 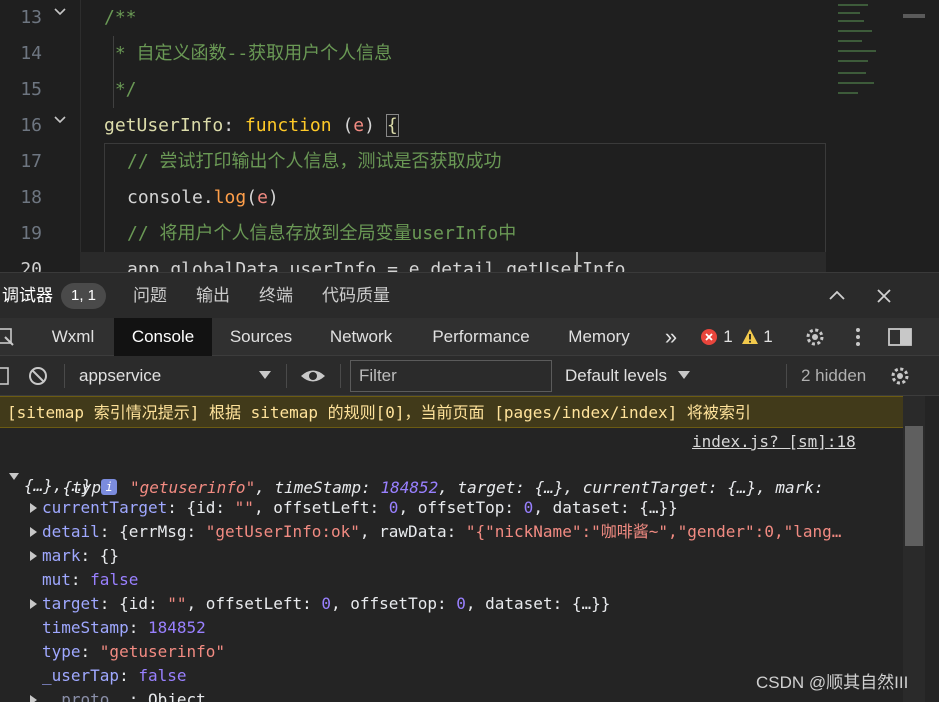 What do you see at coordinates (599, 337) in the screenshot?
I see `tab-memory: Memory` at bounding box center [599, 337].